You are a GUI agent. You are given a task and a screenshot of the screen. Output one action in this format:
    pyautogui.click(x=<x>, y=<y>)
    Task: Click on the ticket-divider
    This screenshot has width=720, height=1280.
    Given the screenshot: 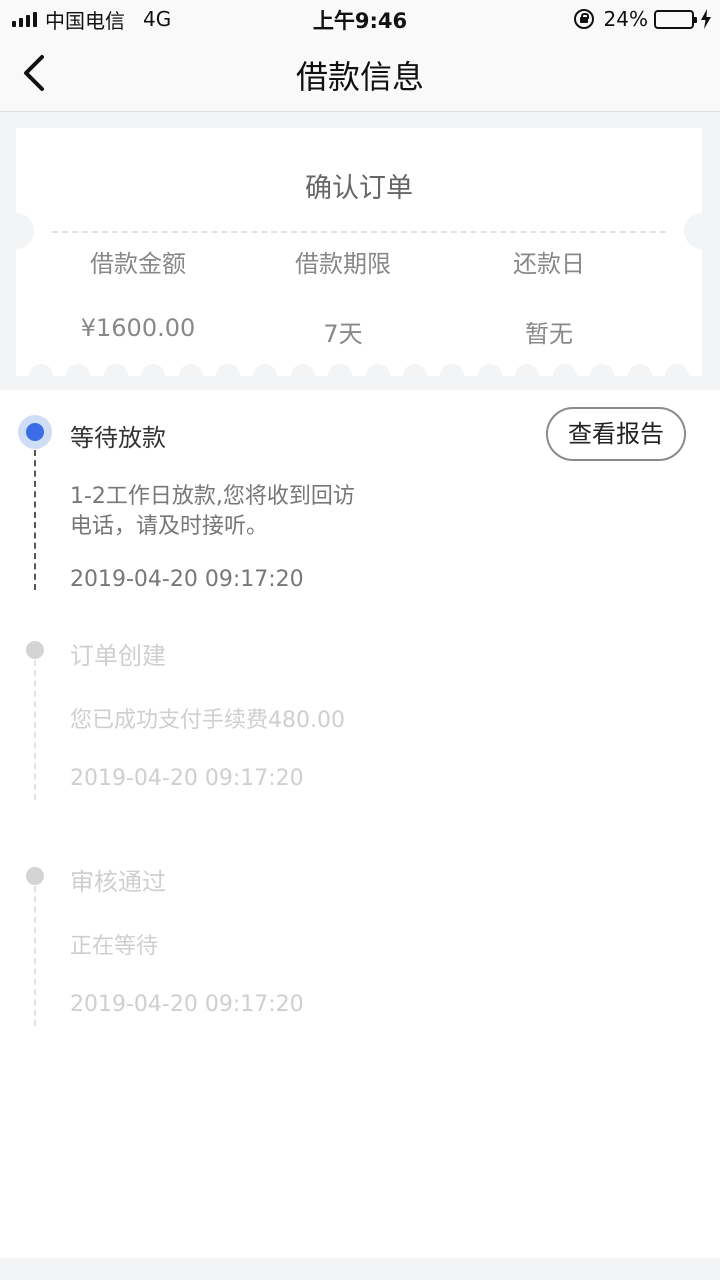 What is the action you would take?
    pyautogui.click(x=359, y=232)
    